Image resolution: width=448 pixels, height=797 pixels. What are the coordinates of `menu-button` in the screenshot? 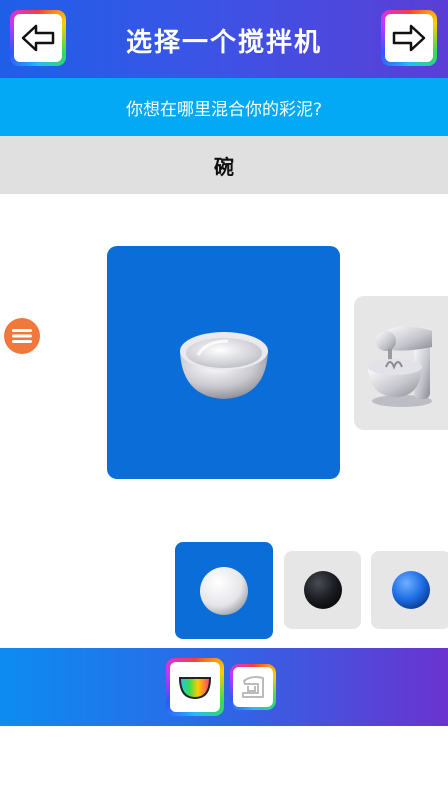 It's located at (22, 336).